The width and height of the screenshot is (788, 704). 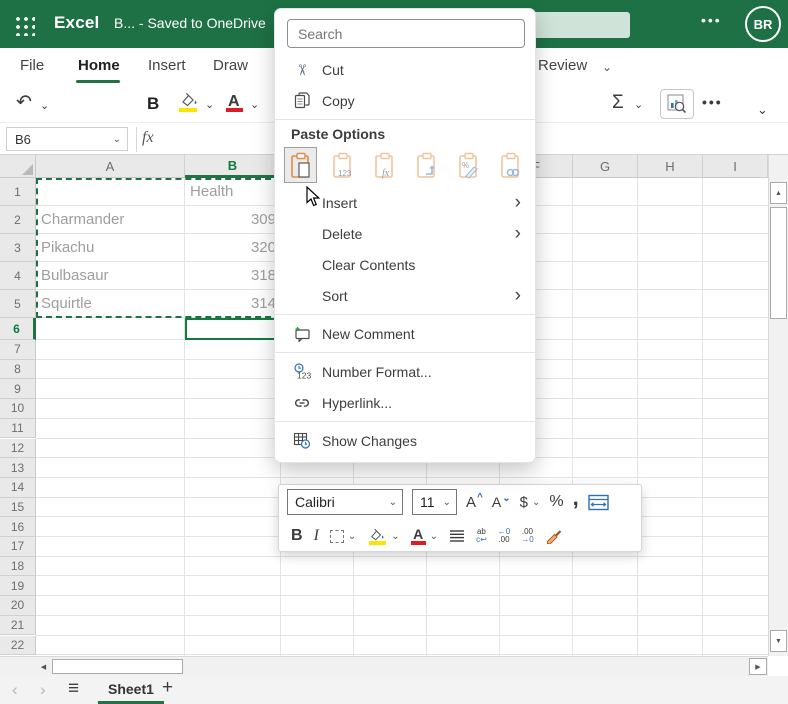 What do you see at coordinates (406, 33) in the screenshot?
I see `menu-search-input` at bounding box center [406, 33].